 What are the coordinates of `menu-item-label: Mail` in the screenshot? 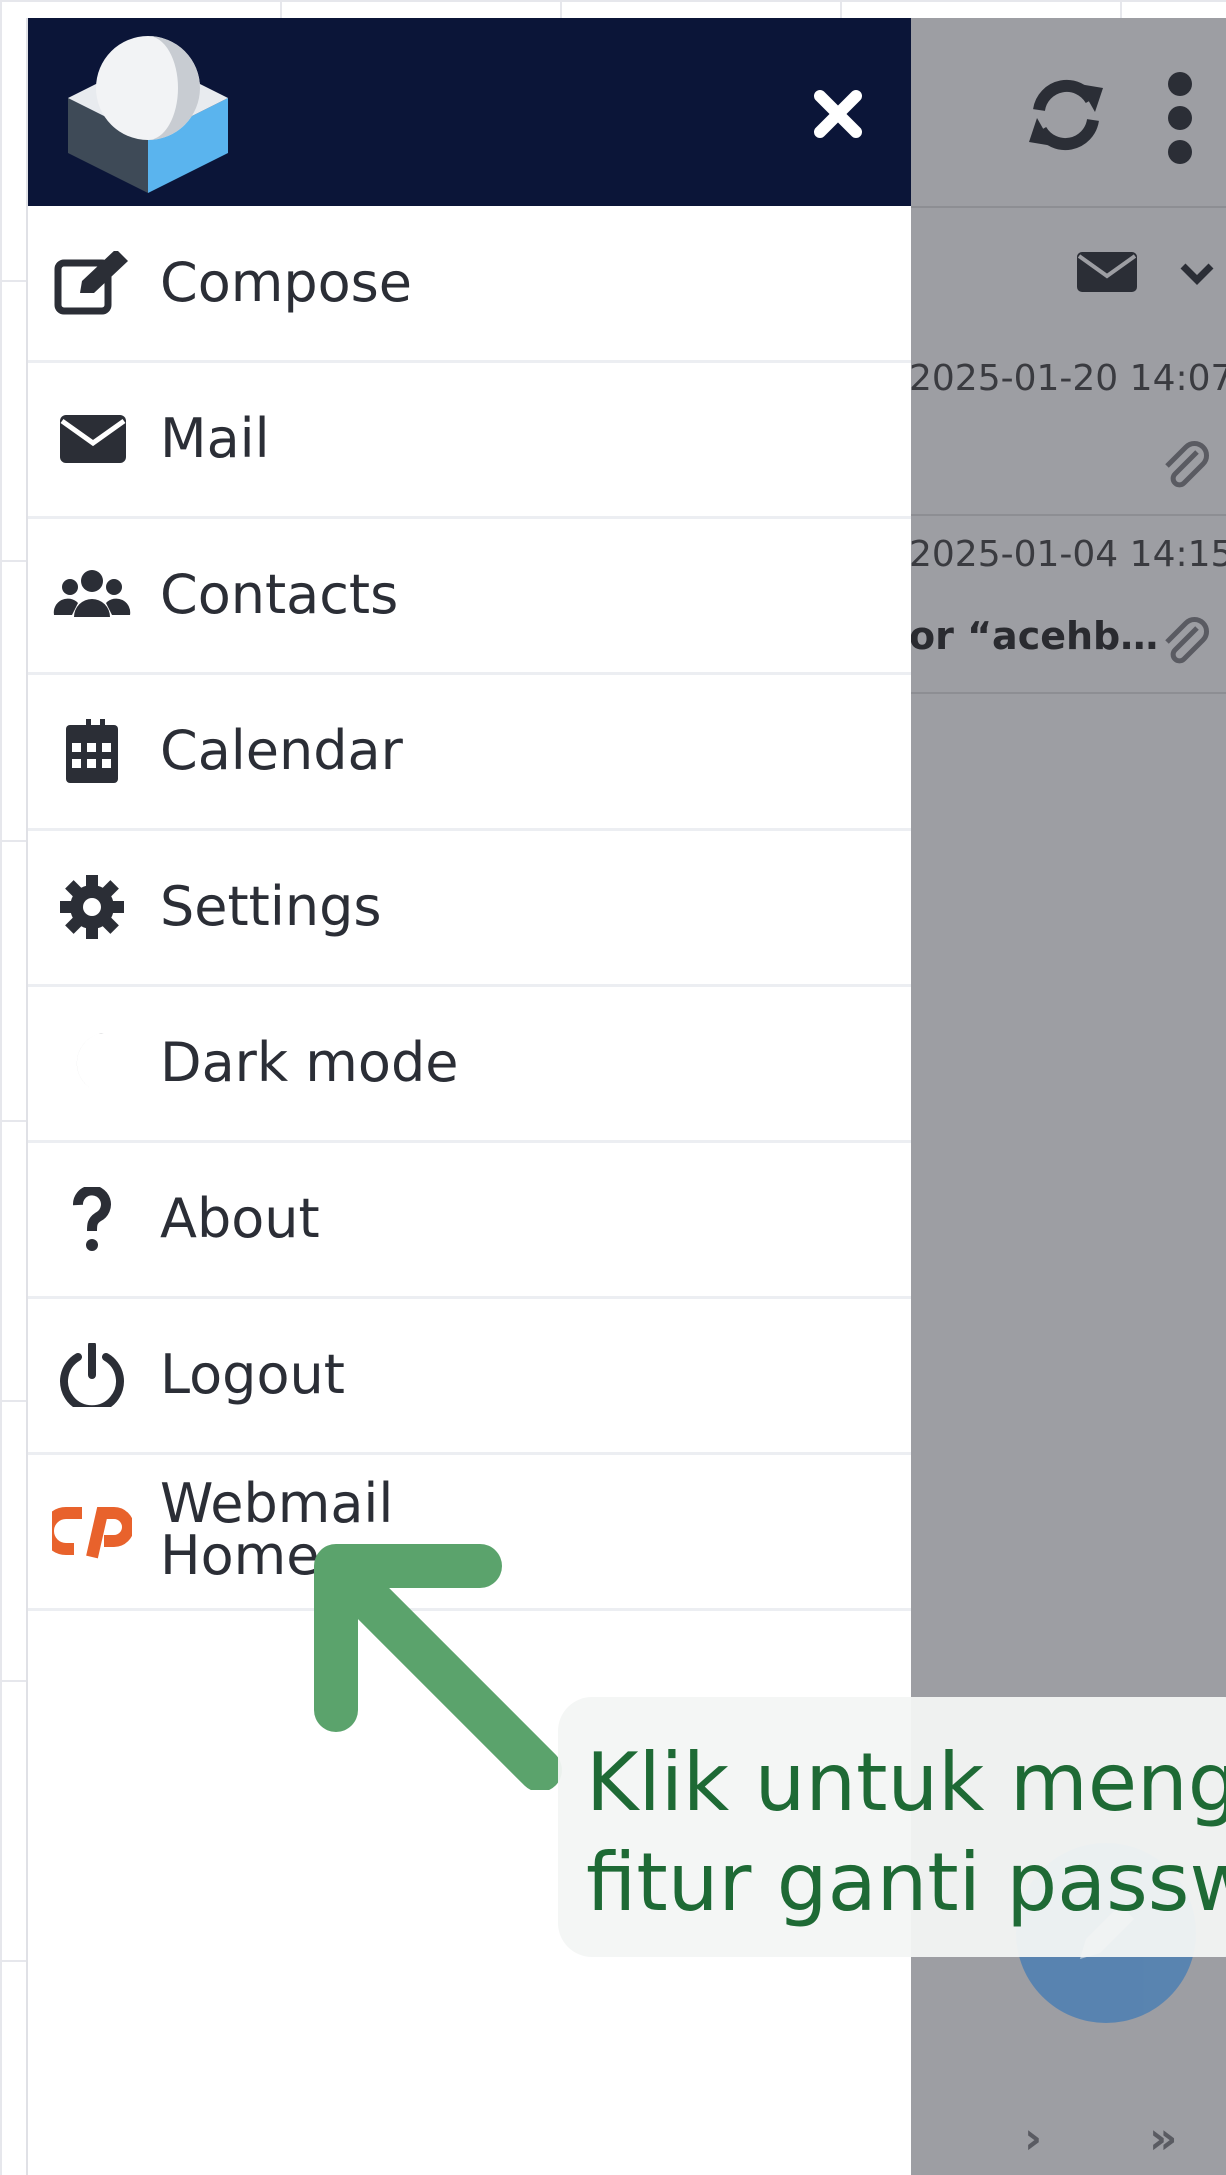 It's located at (215, 438).